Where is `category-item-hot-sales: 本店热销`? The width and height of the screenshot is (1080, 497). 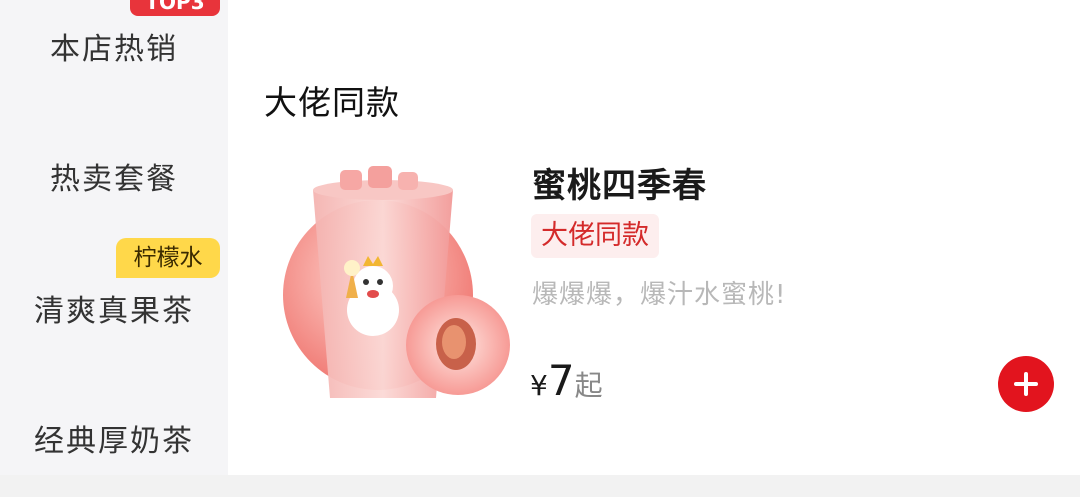
category-item-hot-sales: 本店热销 is located at coordinates (114, 46).